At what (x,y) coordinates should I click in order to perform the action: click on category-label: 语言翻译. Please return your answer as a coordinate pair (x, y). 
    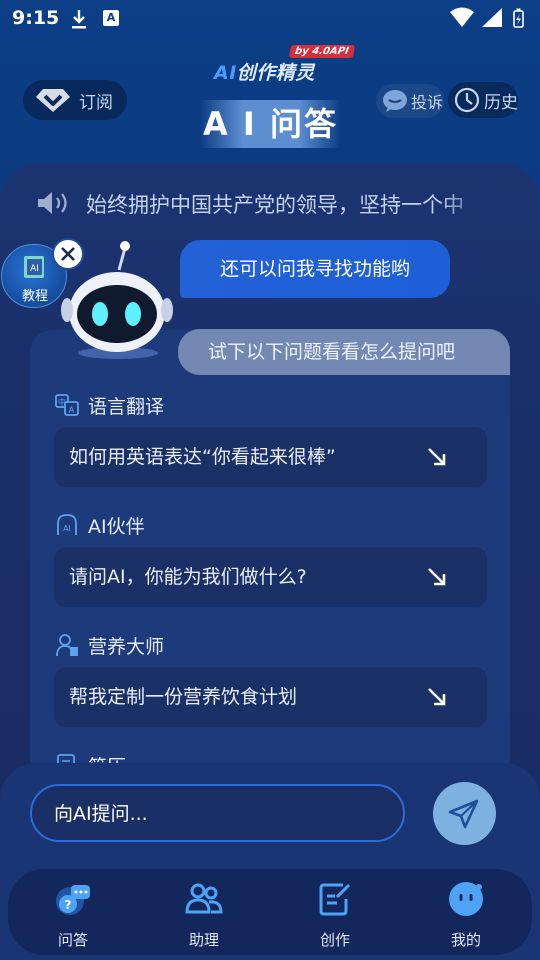
    Looking at the image, I should click on (126, 406).